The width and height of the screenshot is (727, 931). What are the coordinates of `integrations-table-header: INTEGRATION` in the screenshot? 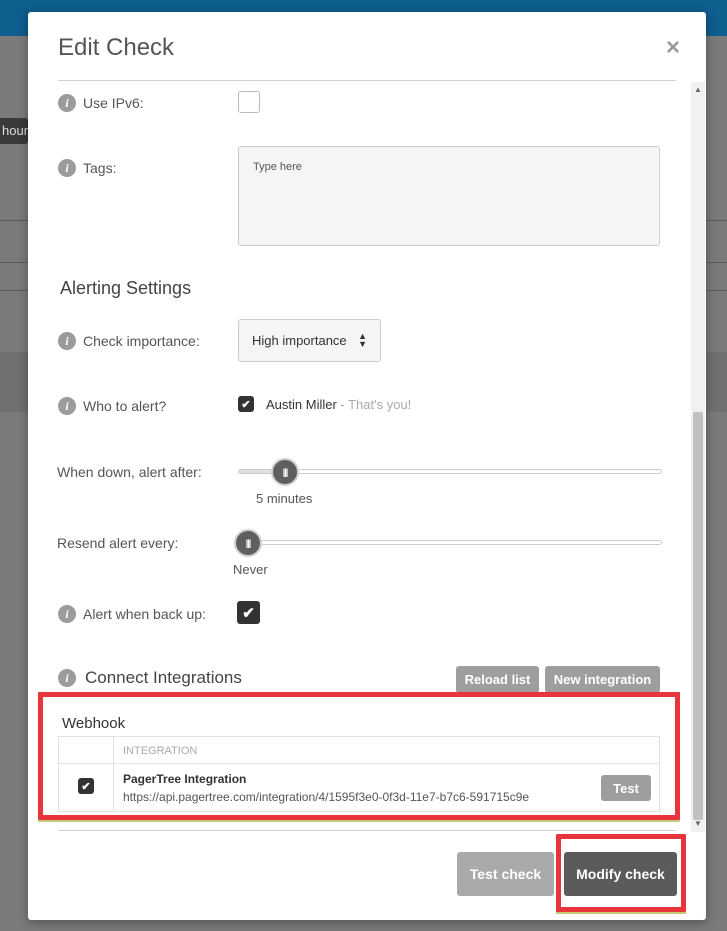 It's located at (359, 750).